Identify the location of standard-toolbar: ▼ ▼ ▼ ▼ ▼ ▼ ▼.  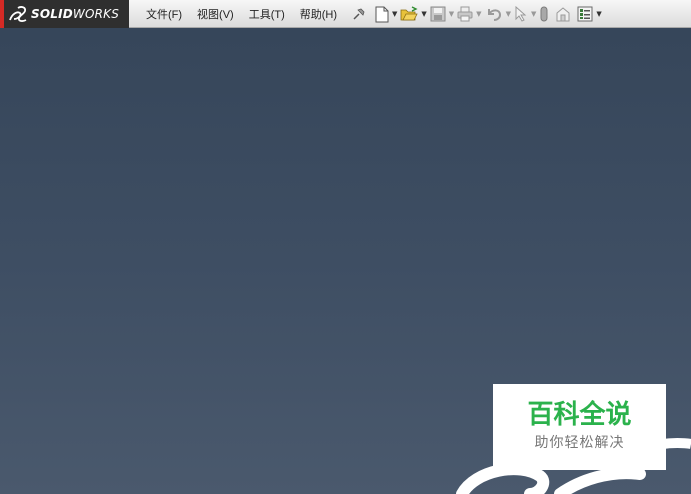
(478, 14).